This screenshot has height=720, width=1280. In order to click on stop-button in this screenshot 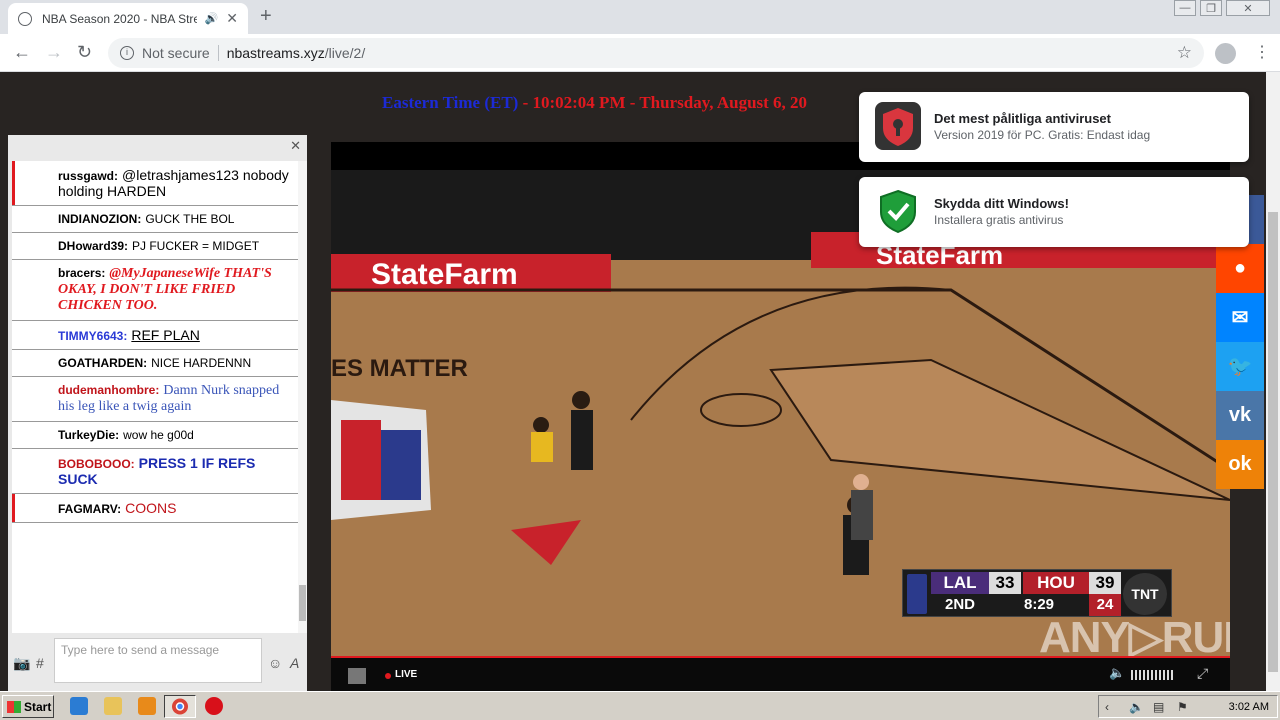, I will do `click(357, 676)`.